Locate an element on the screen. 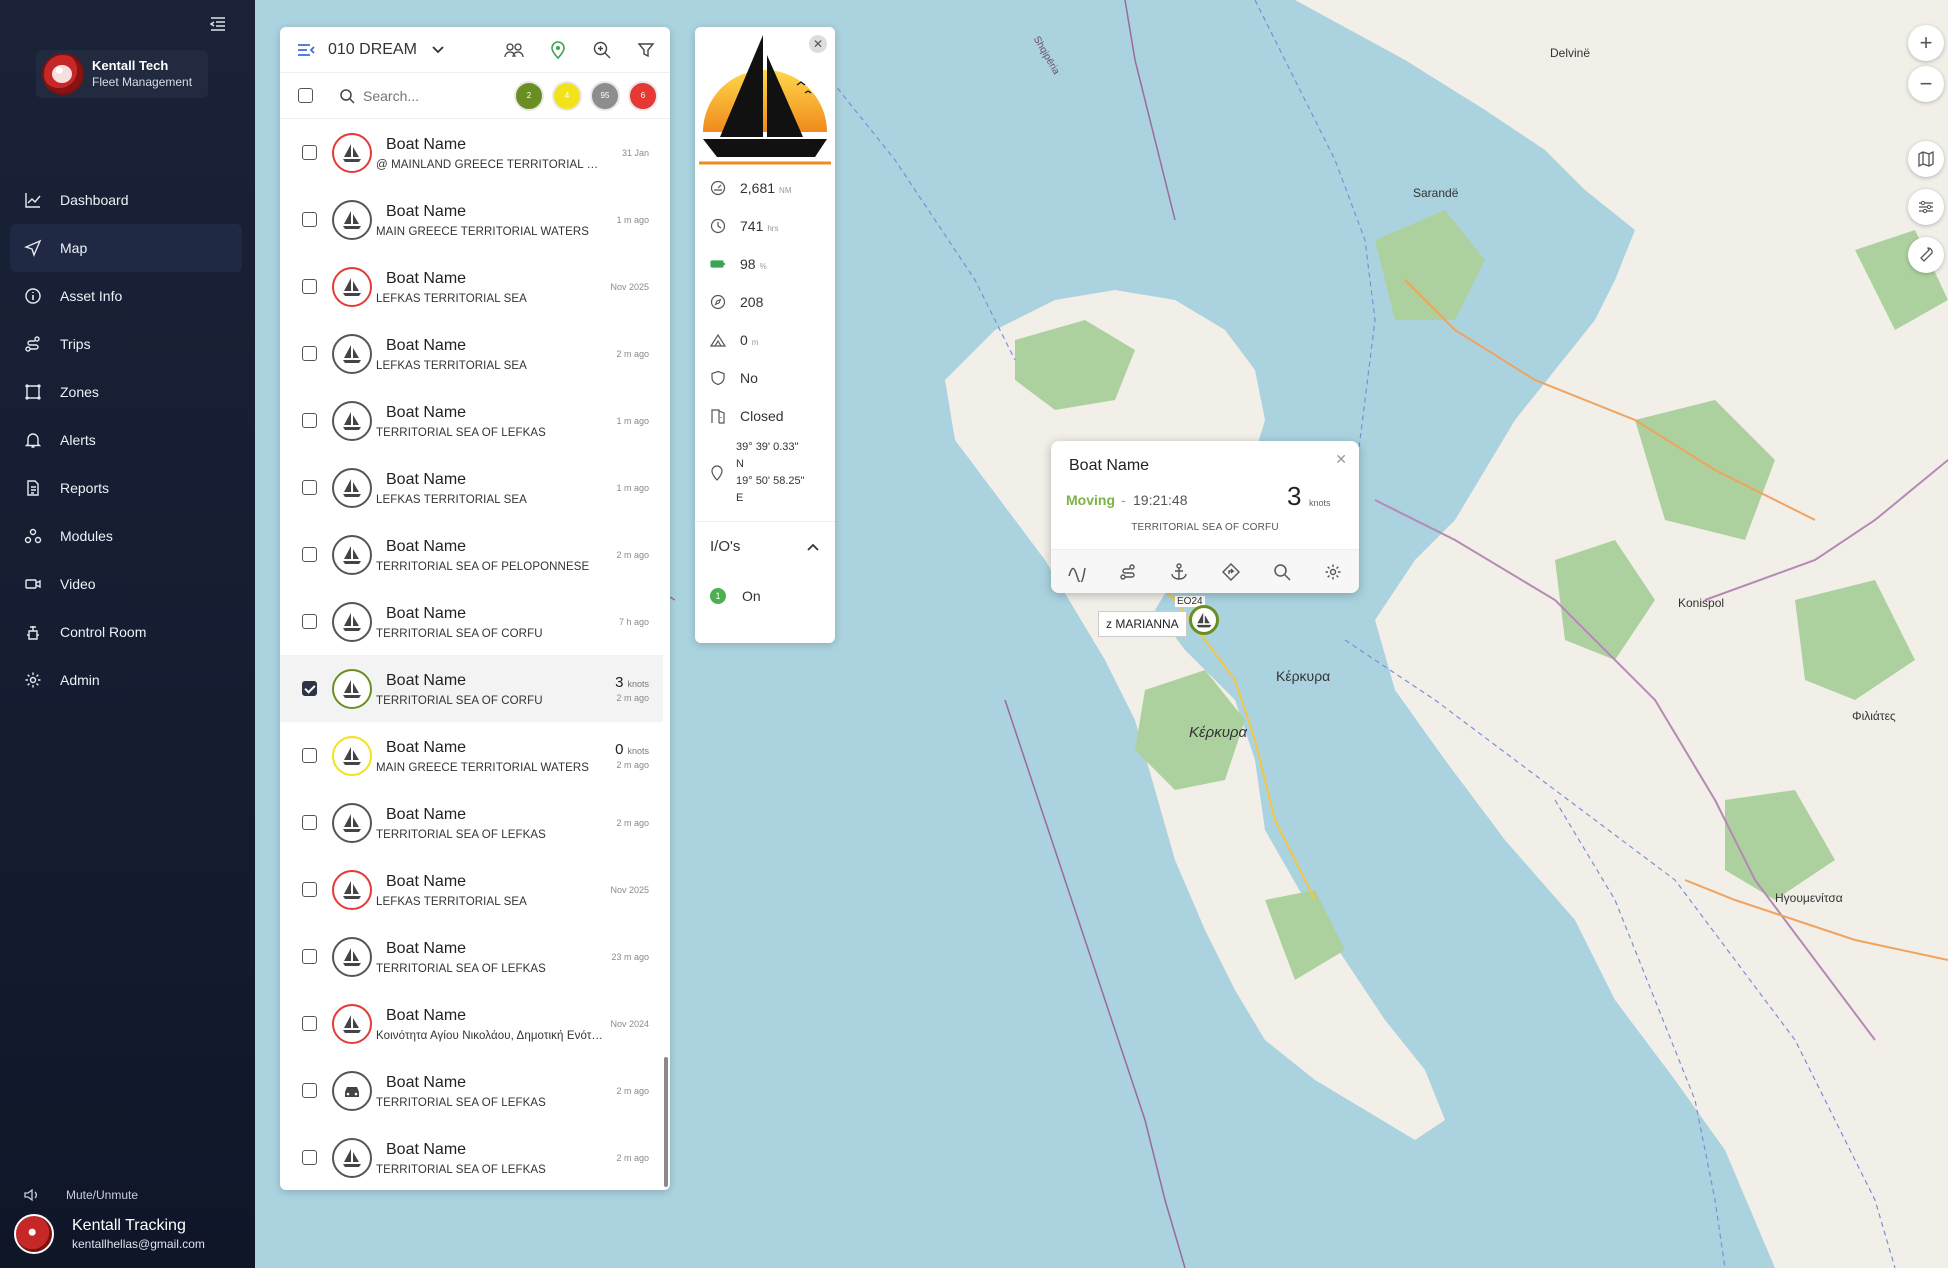 This screenshot has width=1948, height=1268. trips-button is located at coordinates (1128, 572).